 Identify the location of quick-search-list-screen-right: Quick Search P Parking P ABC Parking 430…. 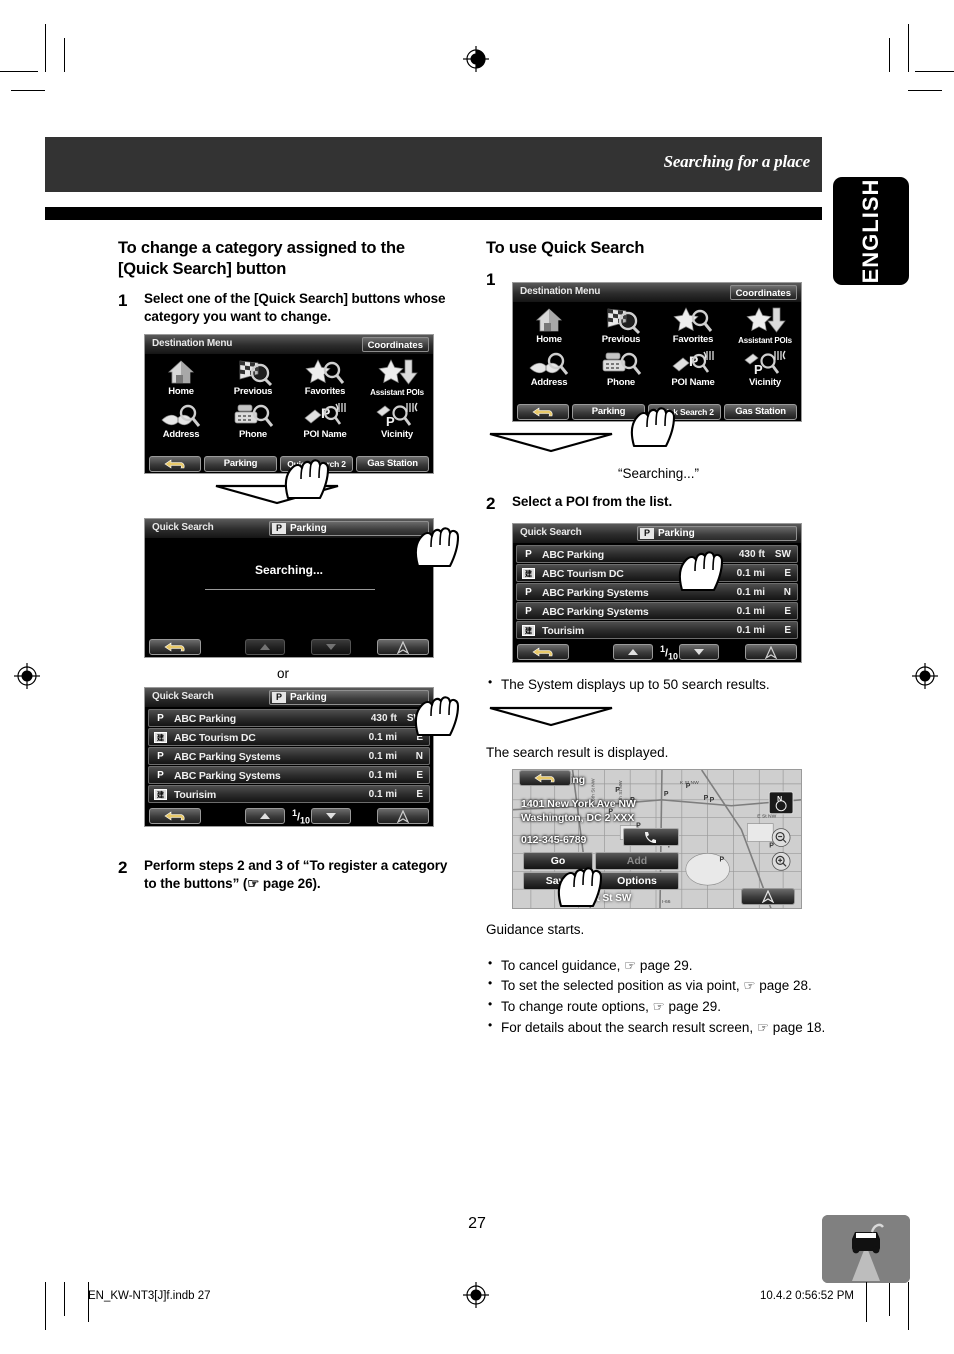
(657, 593).